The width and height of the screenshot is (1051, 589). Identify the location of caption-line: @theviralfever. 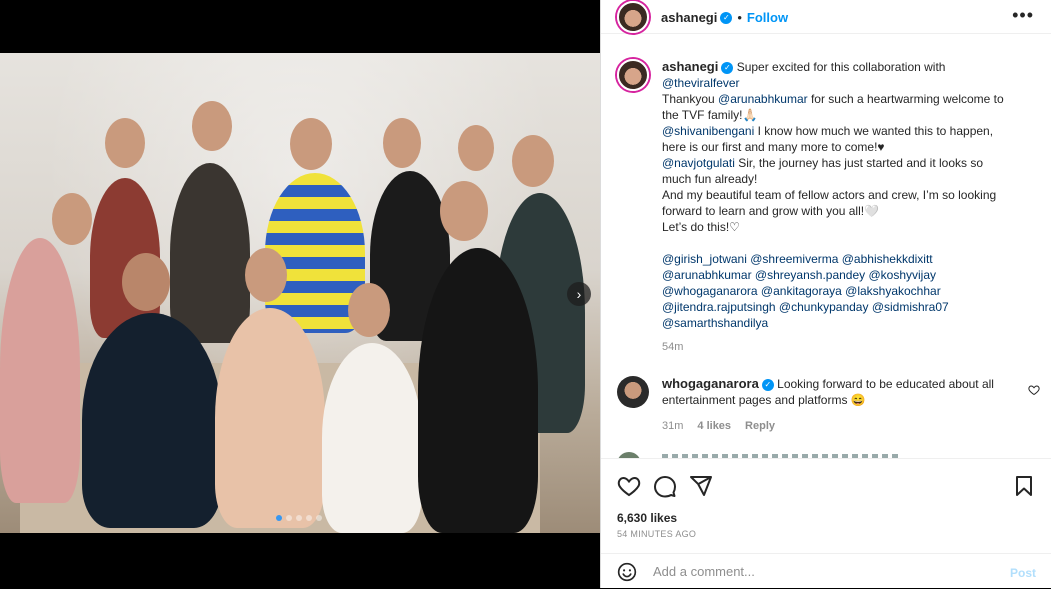
(848, 83).